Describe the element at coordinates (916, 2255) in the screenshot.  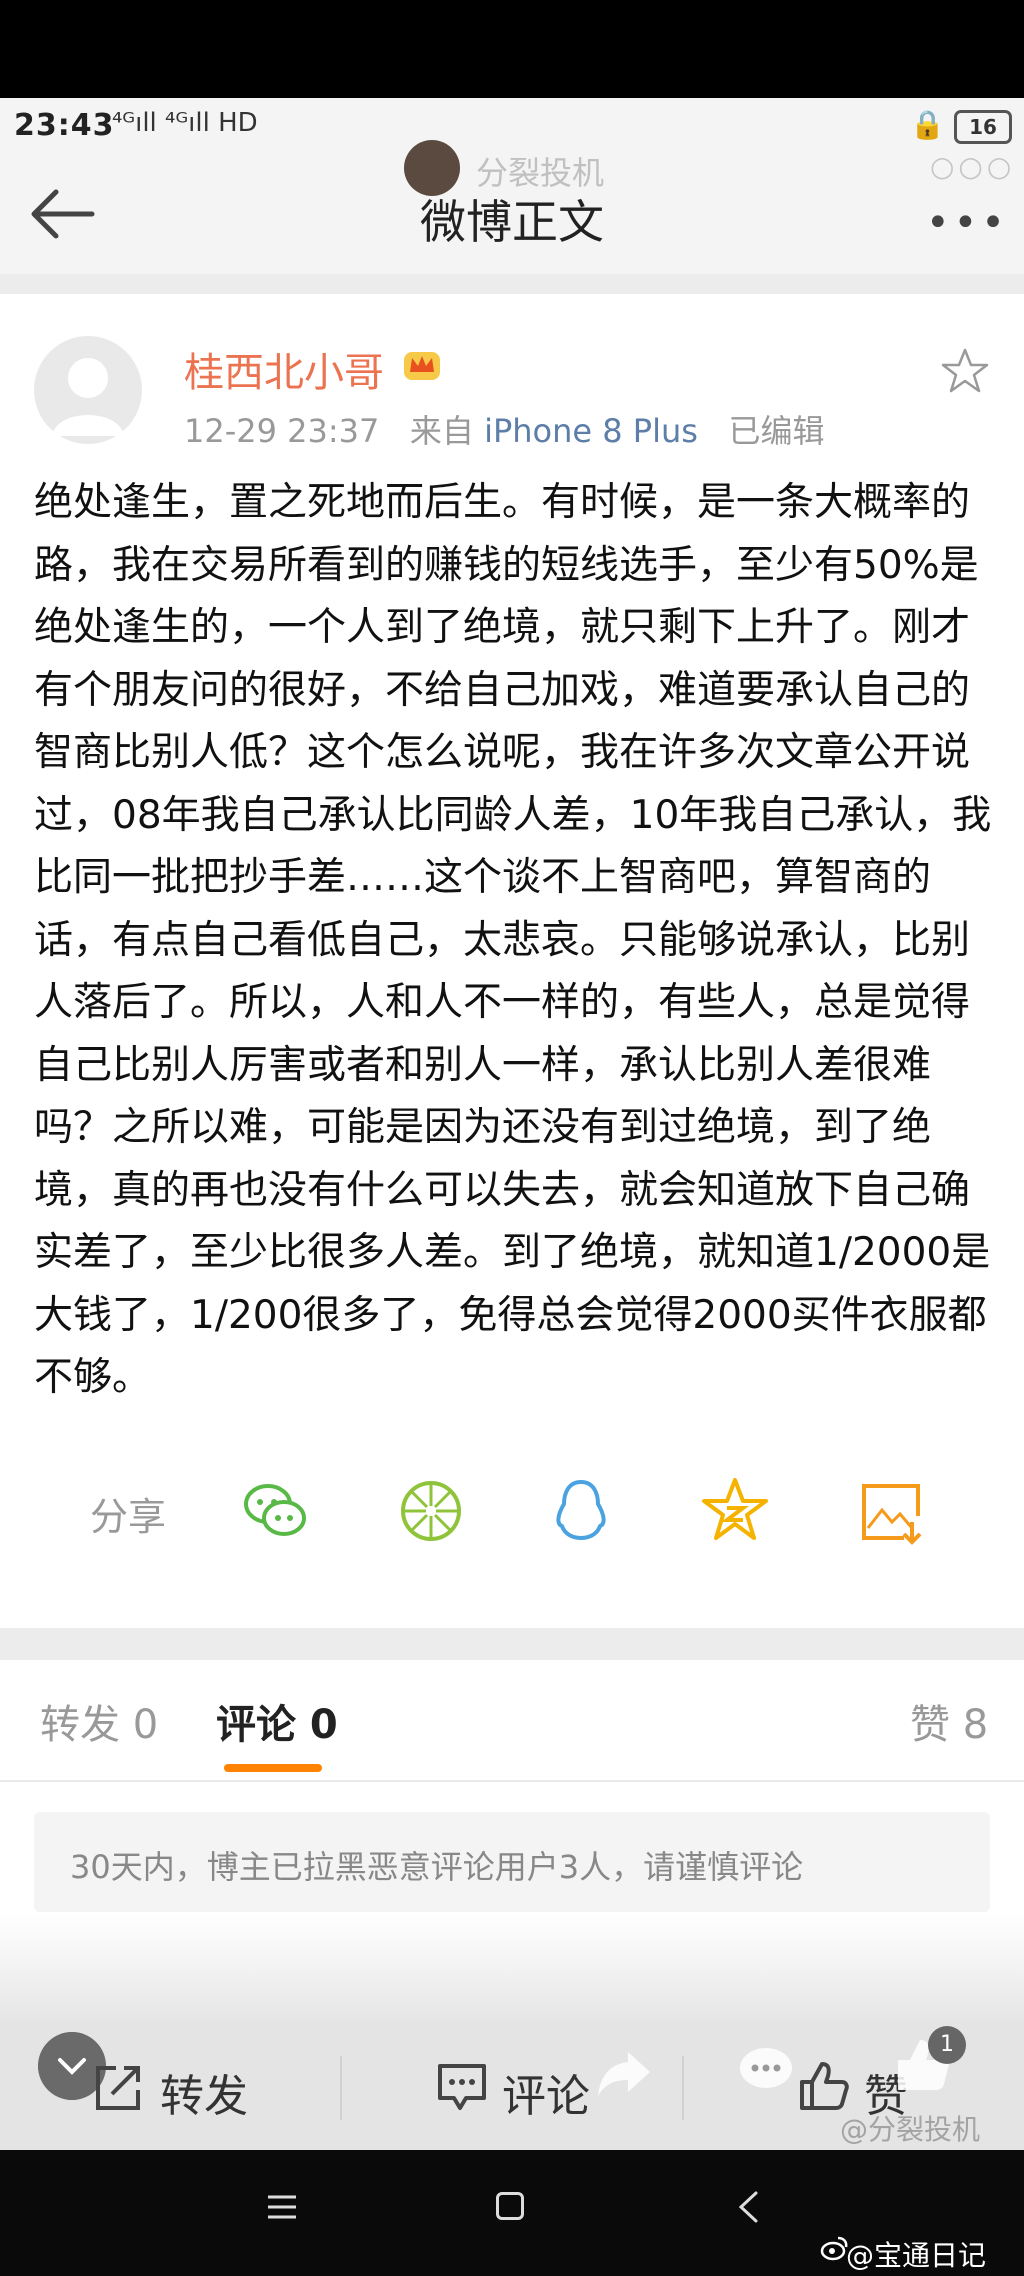
I see `source-credit: @宝通日记` at that location.